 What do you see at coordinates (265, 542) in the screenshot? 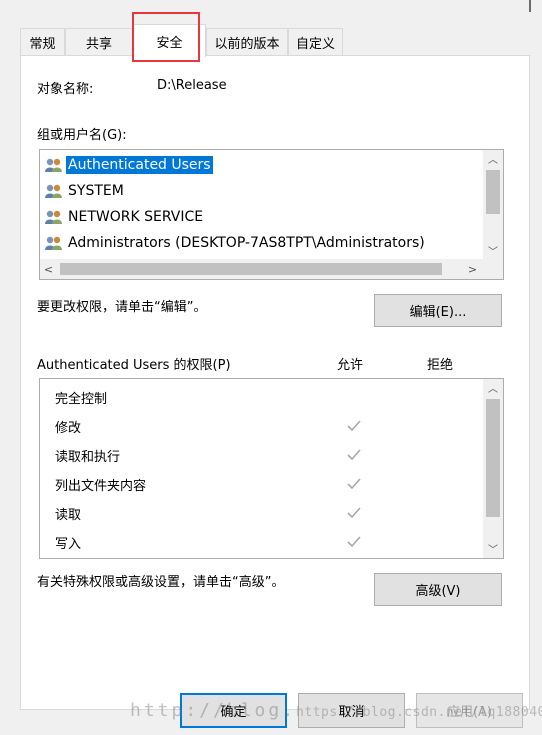
I see `permission-row: 写入` at bounding box center [265, 542].